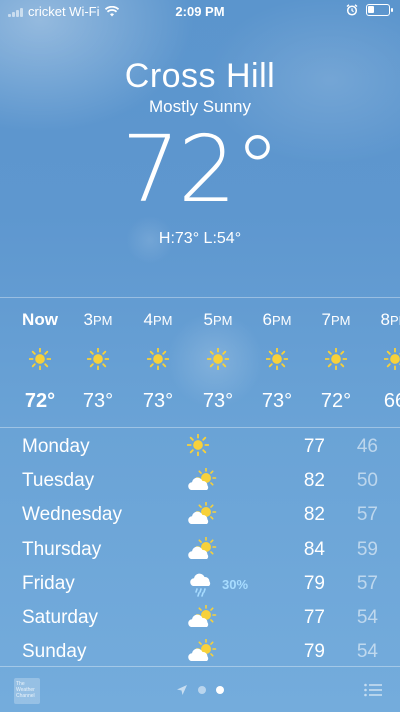  Describe the element at coordinates (367, 446) in the screenshot. I see `day-low-temp: 46` at that location.